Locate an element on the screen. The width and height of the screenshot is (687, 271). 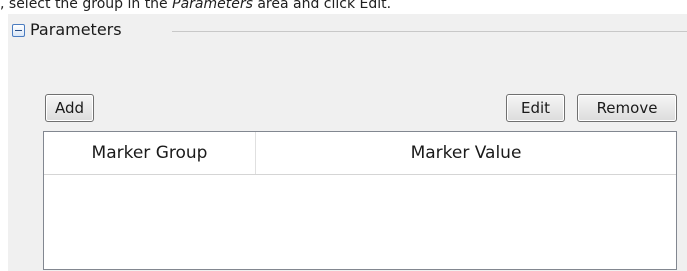
instruction-prefix: , select the group in the is located at coordinates (86, 6).